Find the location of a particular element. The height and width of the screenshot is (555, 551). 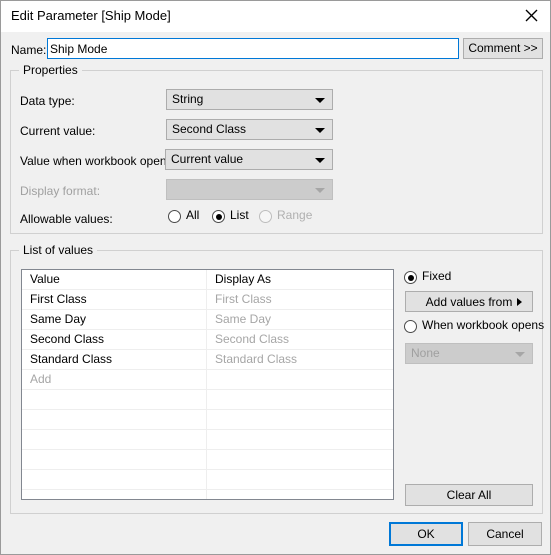

title-bar: Edit Parameter [Ship Mode] is located at coordinates (275, 17).